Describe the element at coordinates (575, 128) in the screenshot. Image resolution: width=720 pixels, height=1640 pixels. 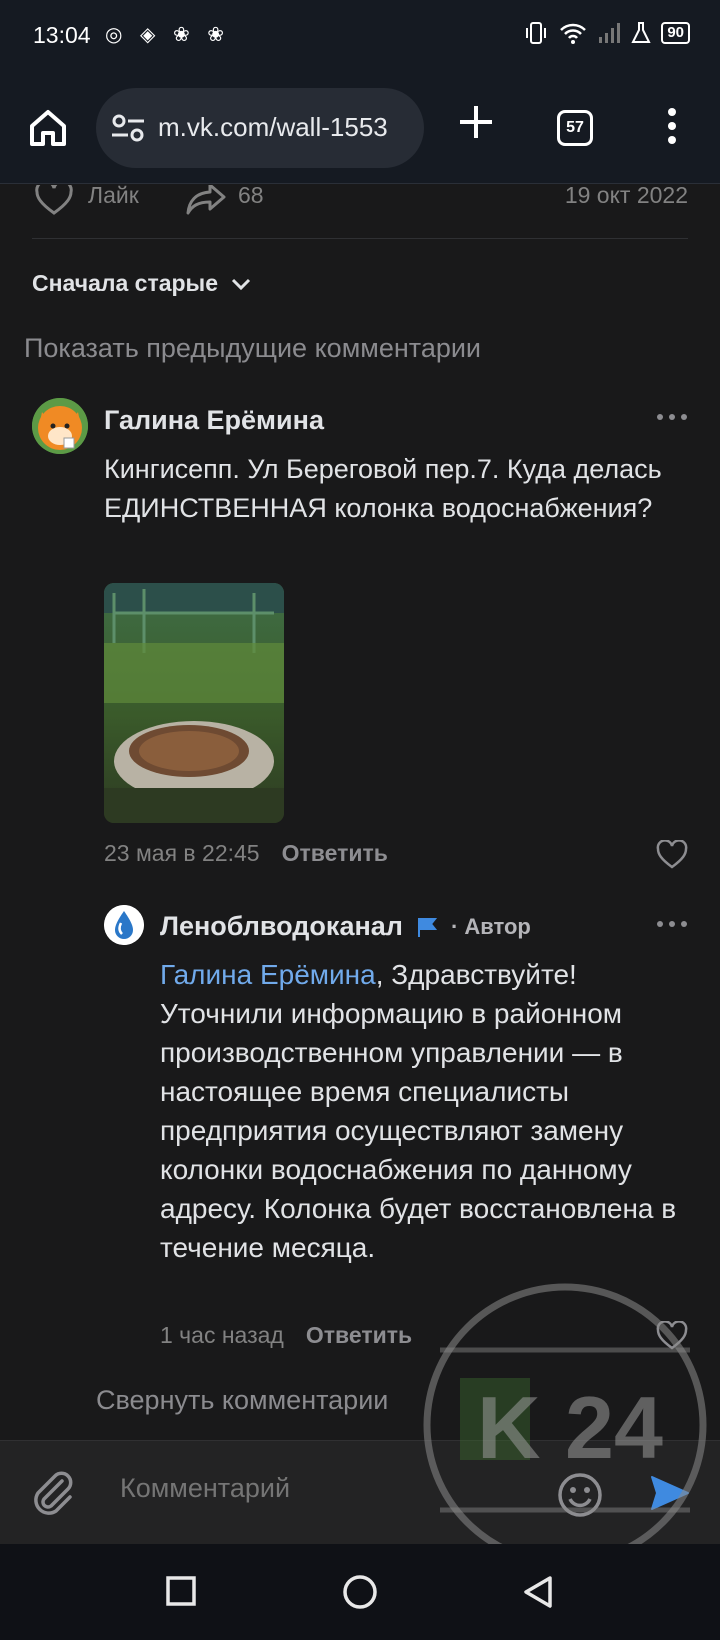
I see `tab-switcher-button: 57` at that location.